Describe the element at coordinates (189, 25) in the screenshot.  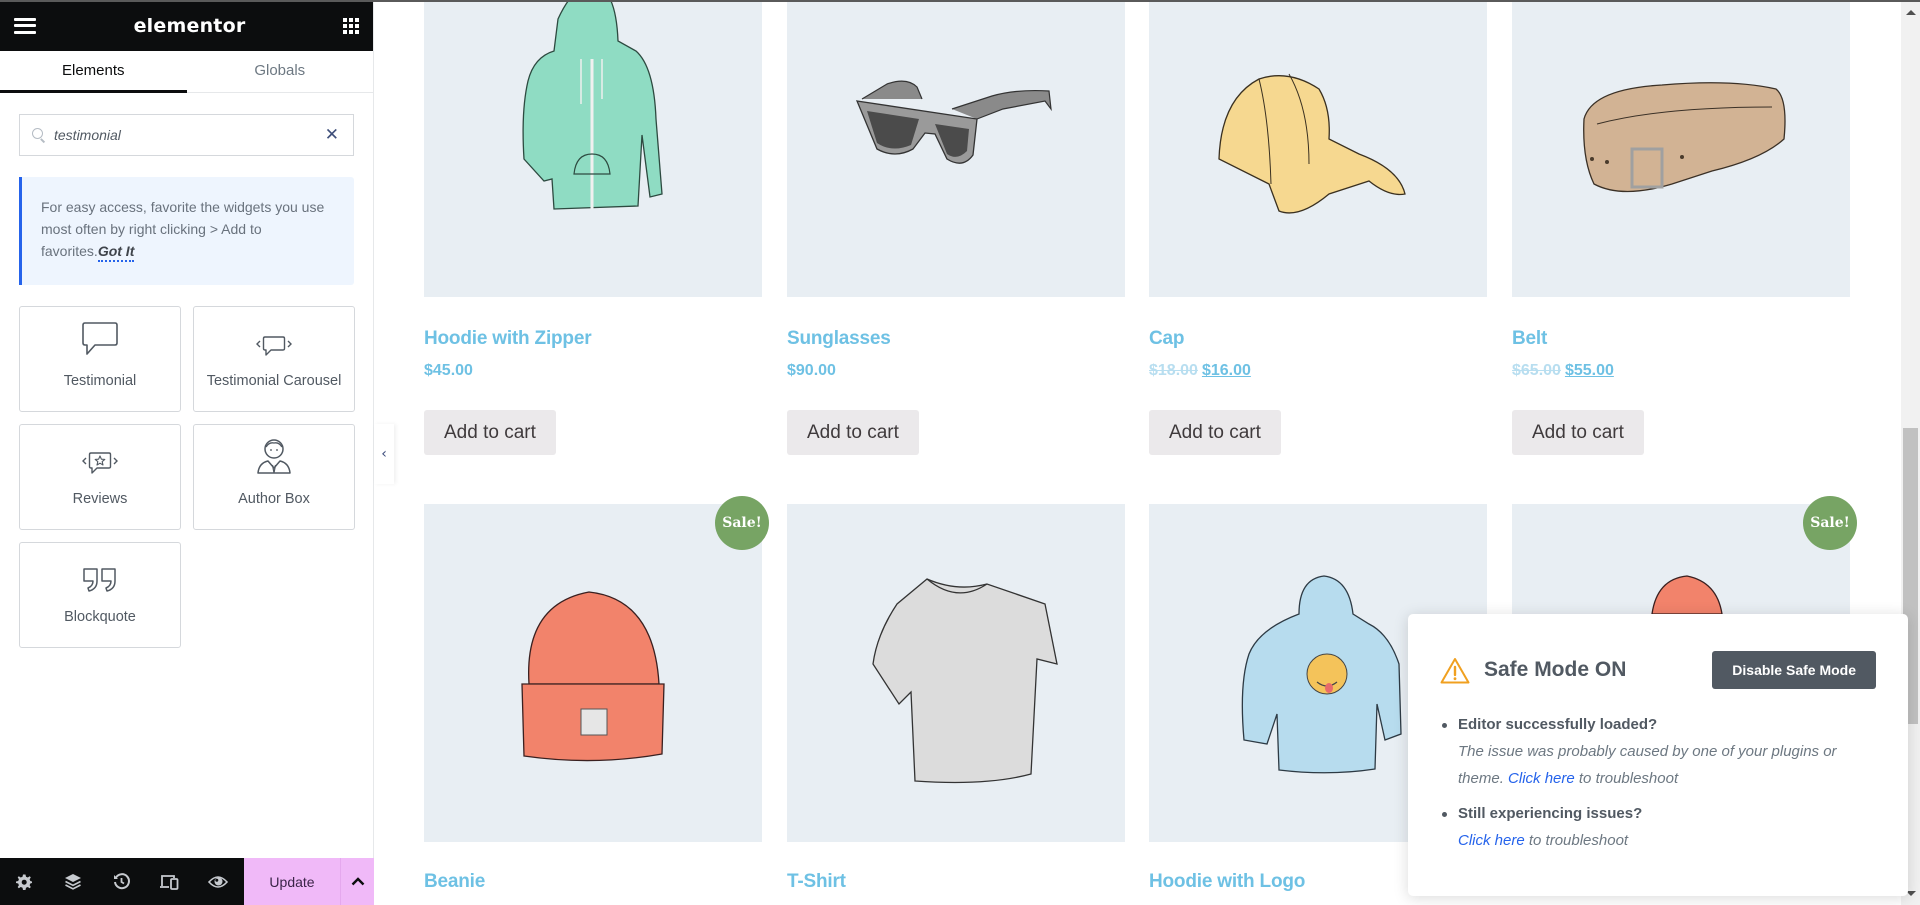
I see `elementor-logo: elementor` at that location.